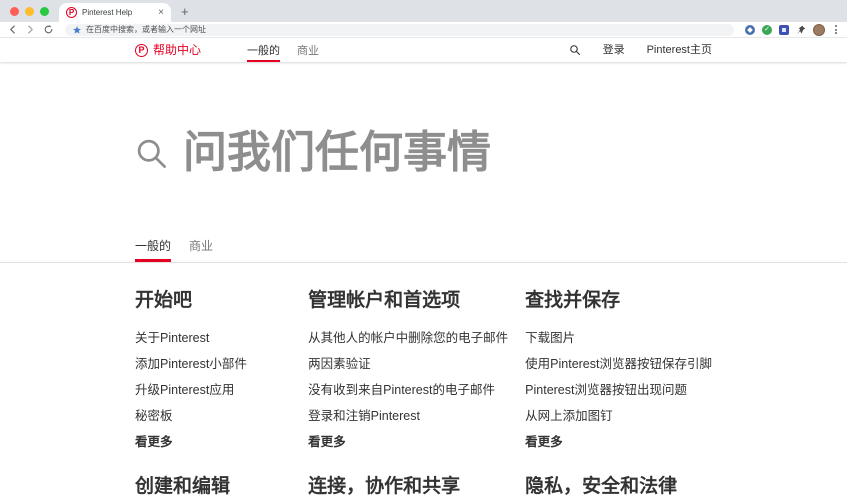  I want to click on section-create-edit: 创建和编辑 根据您的照片创建图钉, so click(213, 488).